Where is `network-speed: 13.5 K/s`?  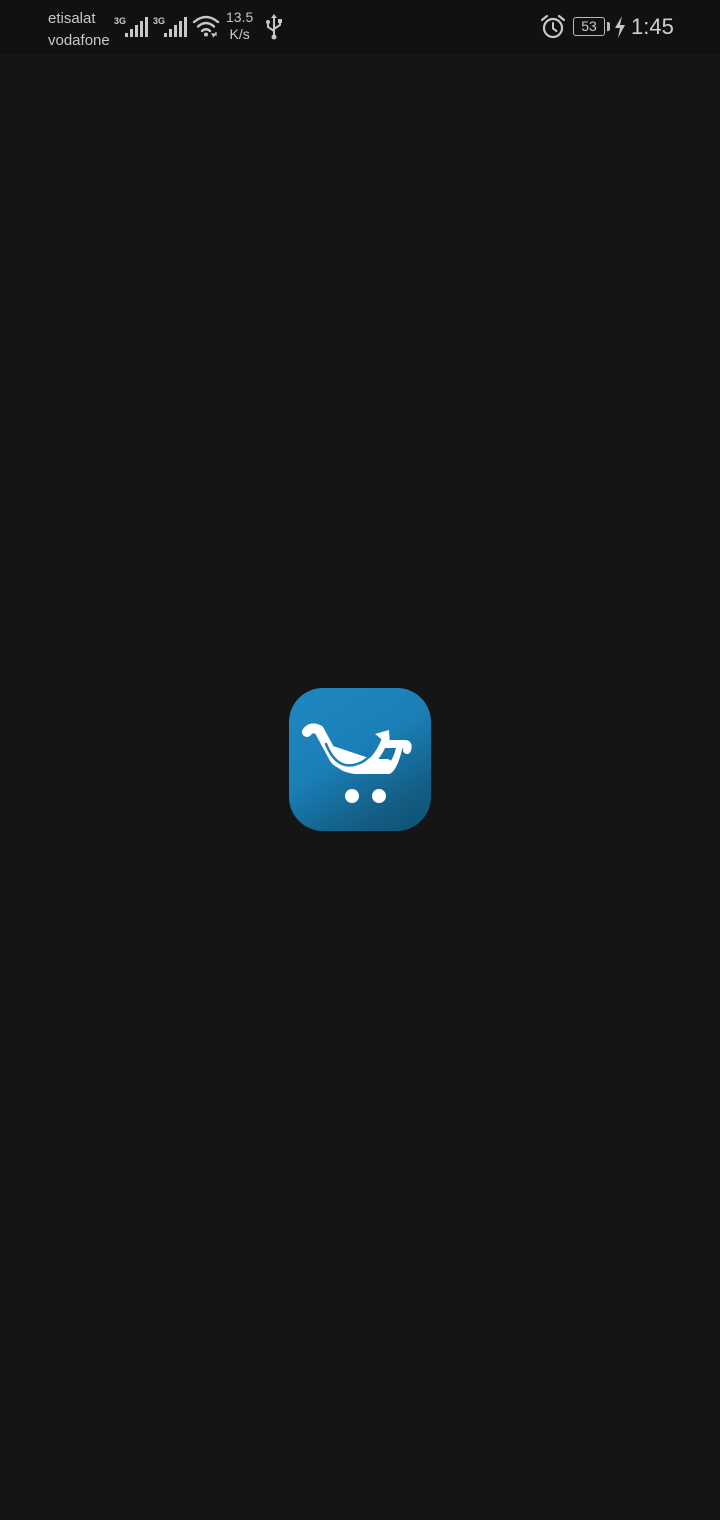
network-speed: 13.5 K/s is located at coordinates (239, 26).